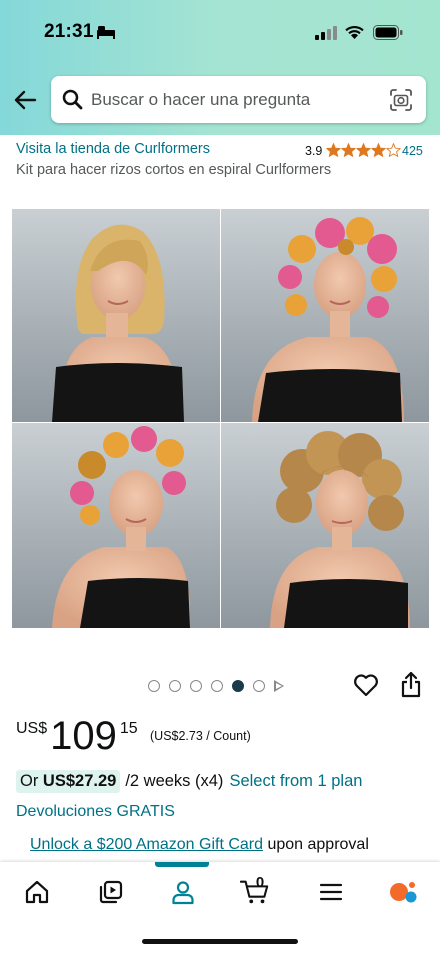 The width and height of the screenshot is (440, 955). What do you see at coordinates (388, 35) in the screenshot?
I see `battery-icon` at bounding box center [388, 35].